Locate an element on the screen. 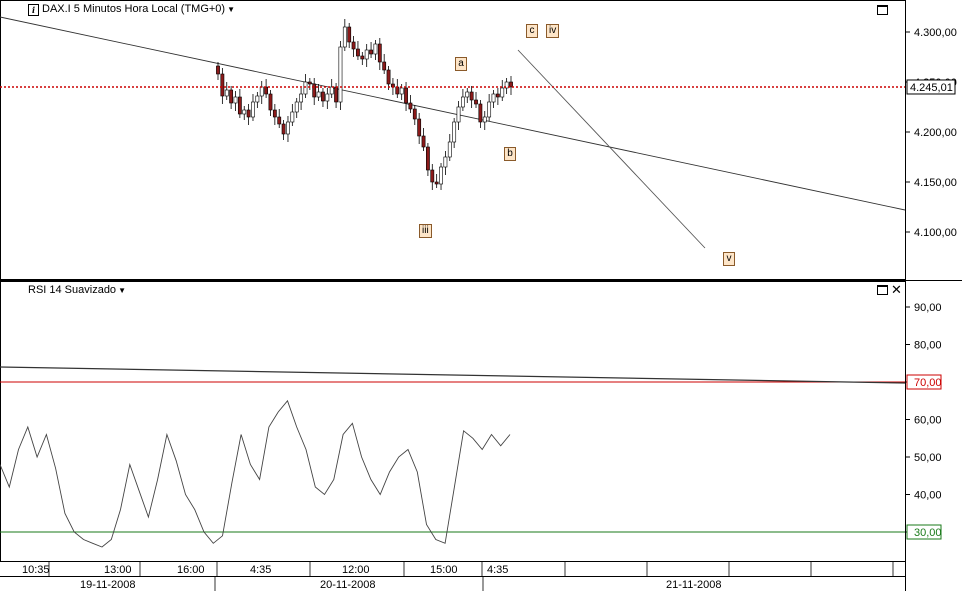  rsi-trendline is located at coordinates (453, 375).